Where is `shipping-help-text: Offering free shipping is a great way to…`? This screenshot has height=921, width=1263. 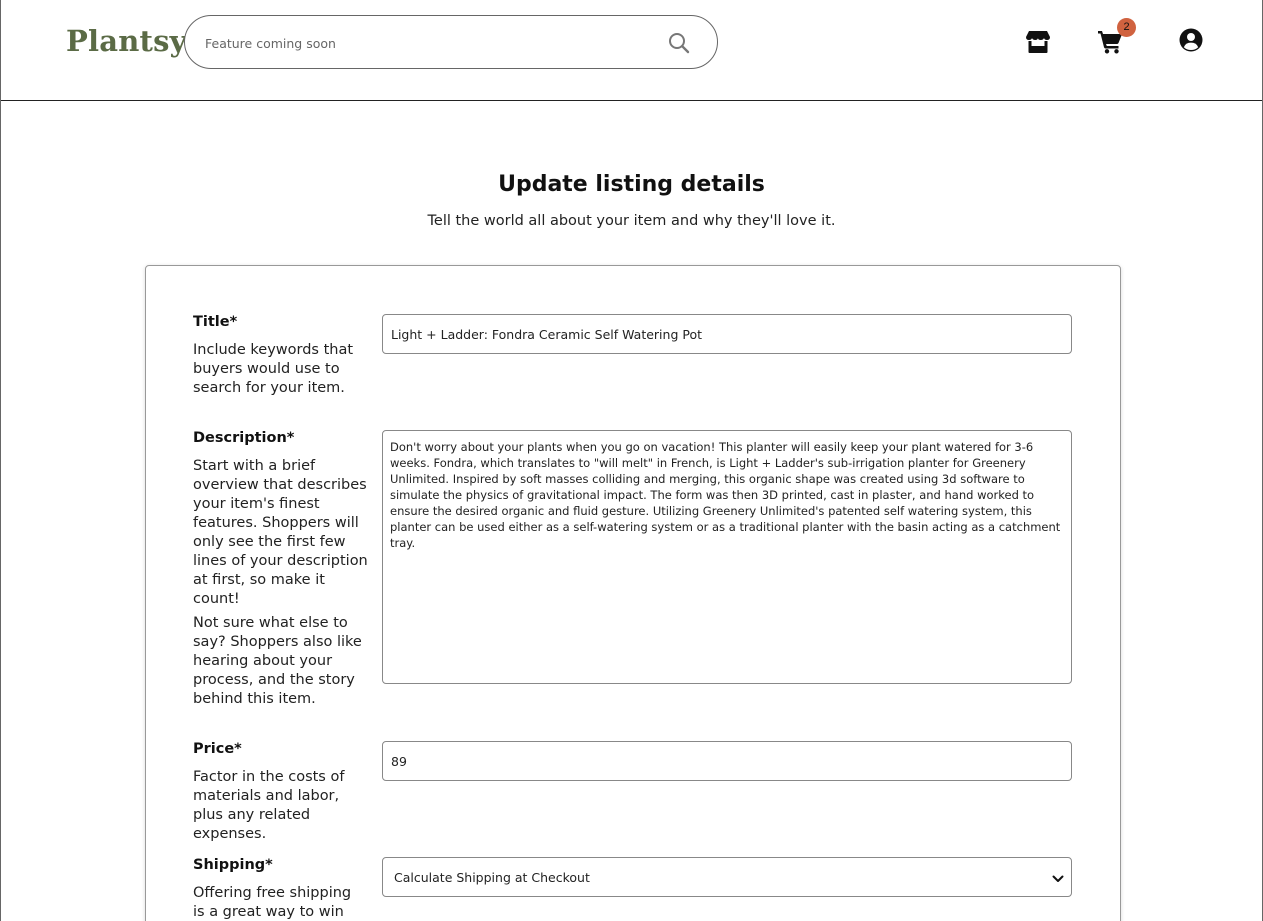 shipping-help-text: Offering free shipping is a great way to… is located at coordinates (272, 902).